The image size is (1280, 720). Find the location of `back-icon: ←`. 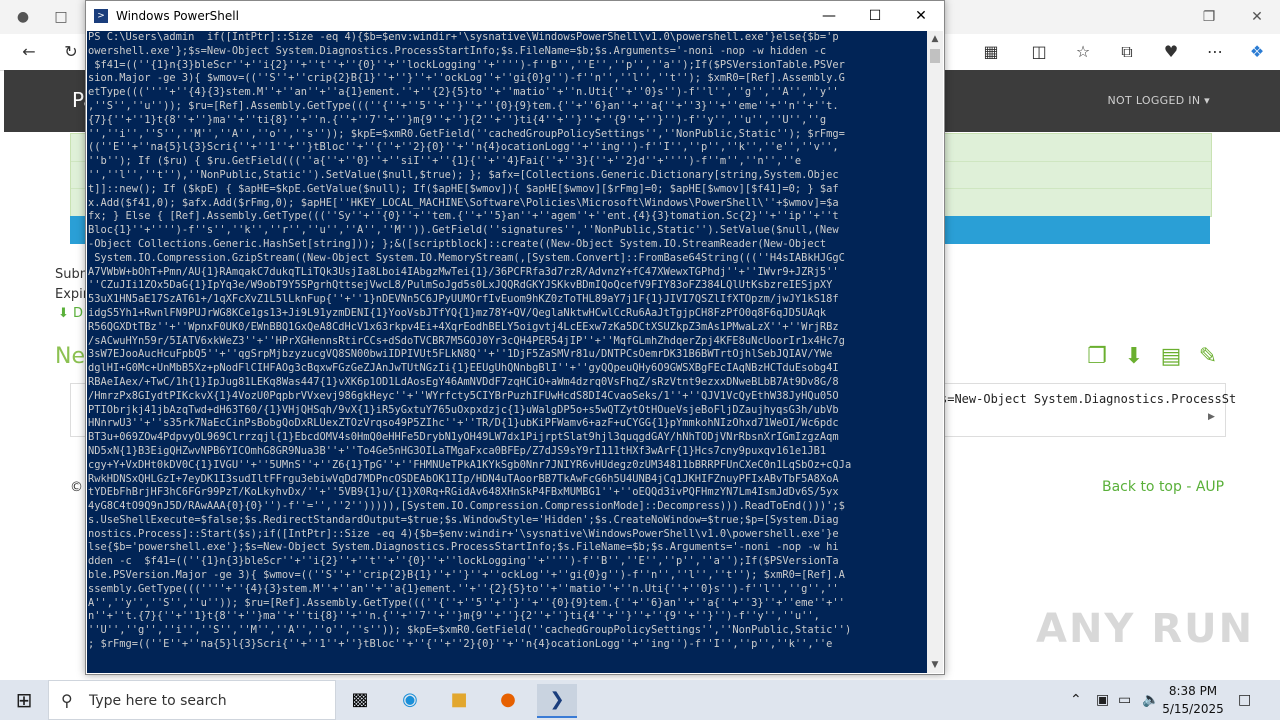

back-icon: ← is located at coordinates (29, 52).